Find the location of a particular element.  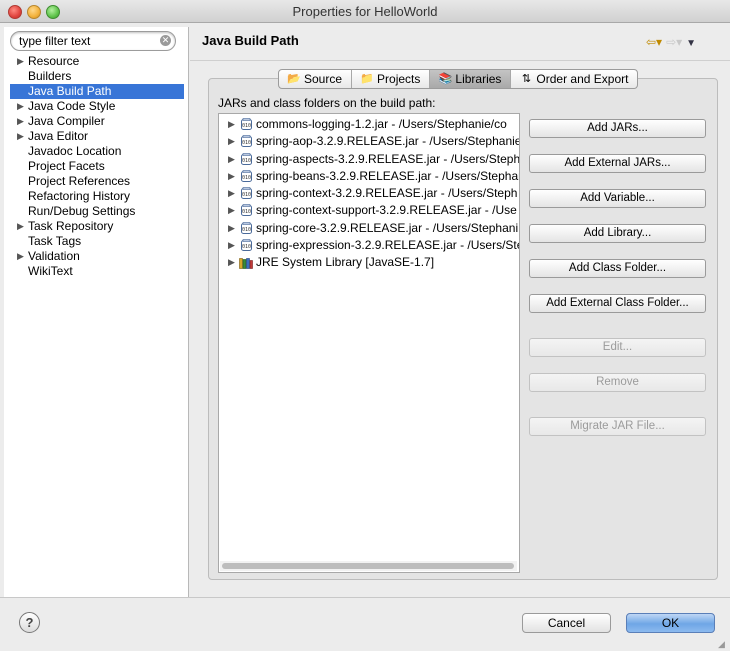

jre-library-icon is located at coordinates (246, 263).